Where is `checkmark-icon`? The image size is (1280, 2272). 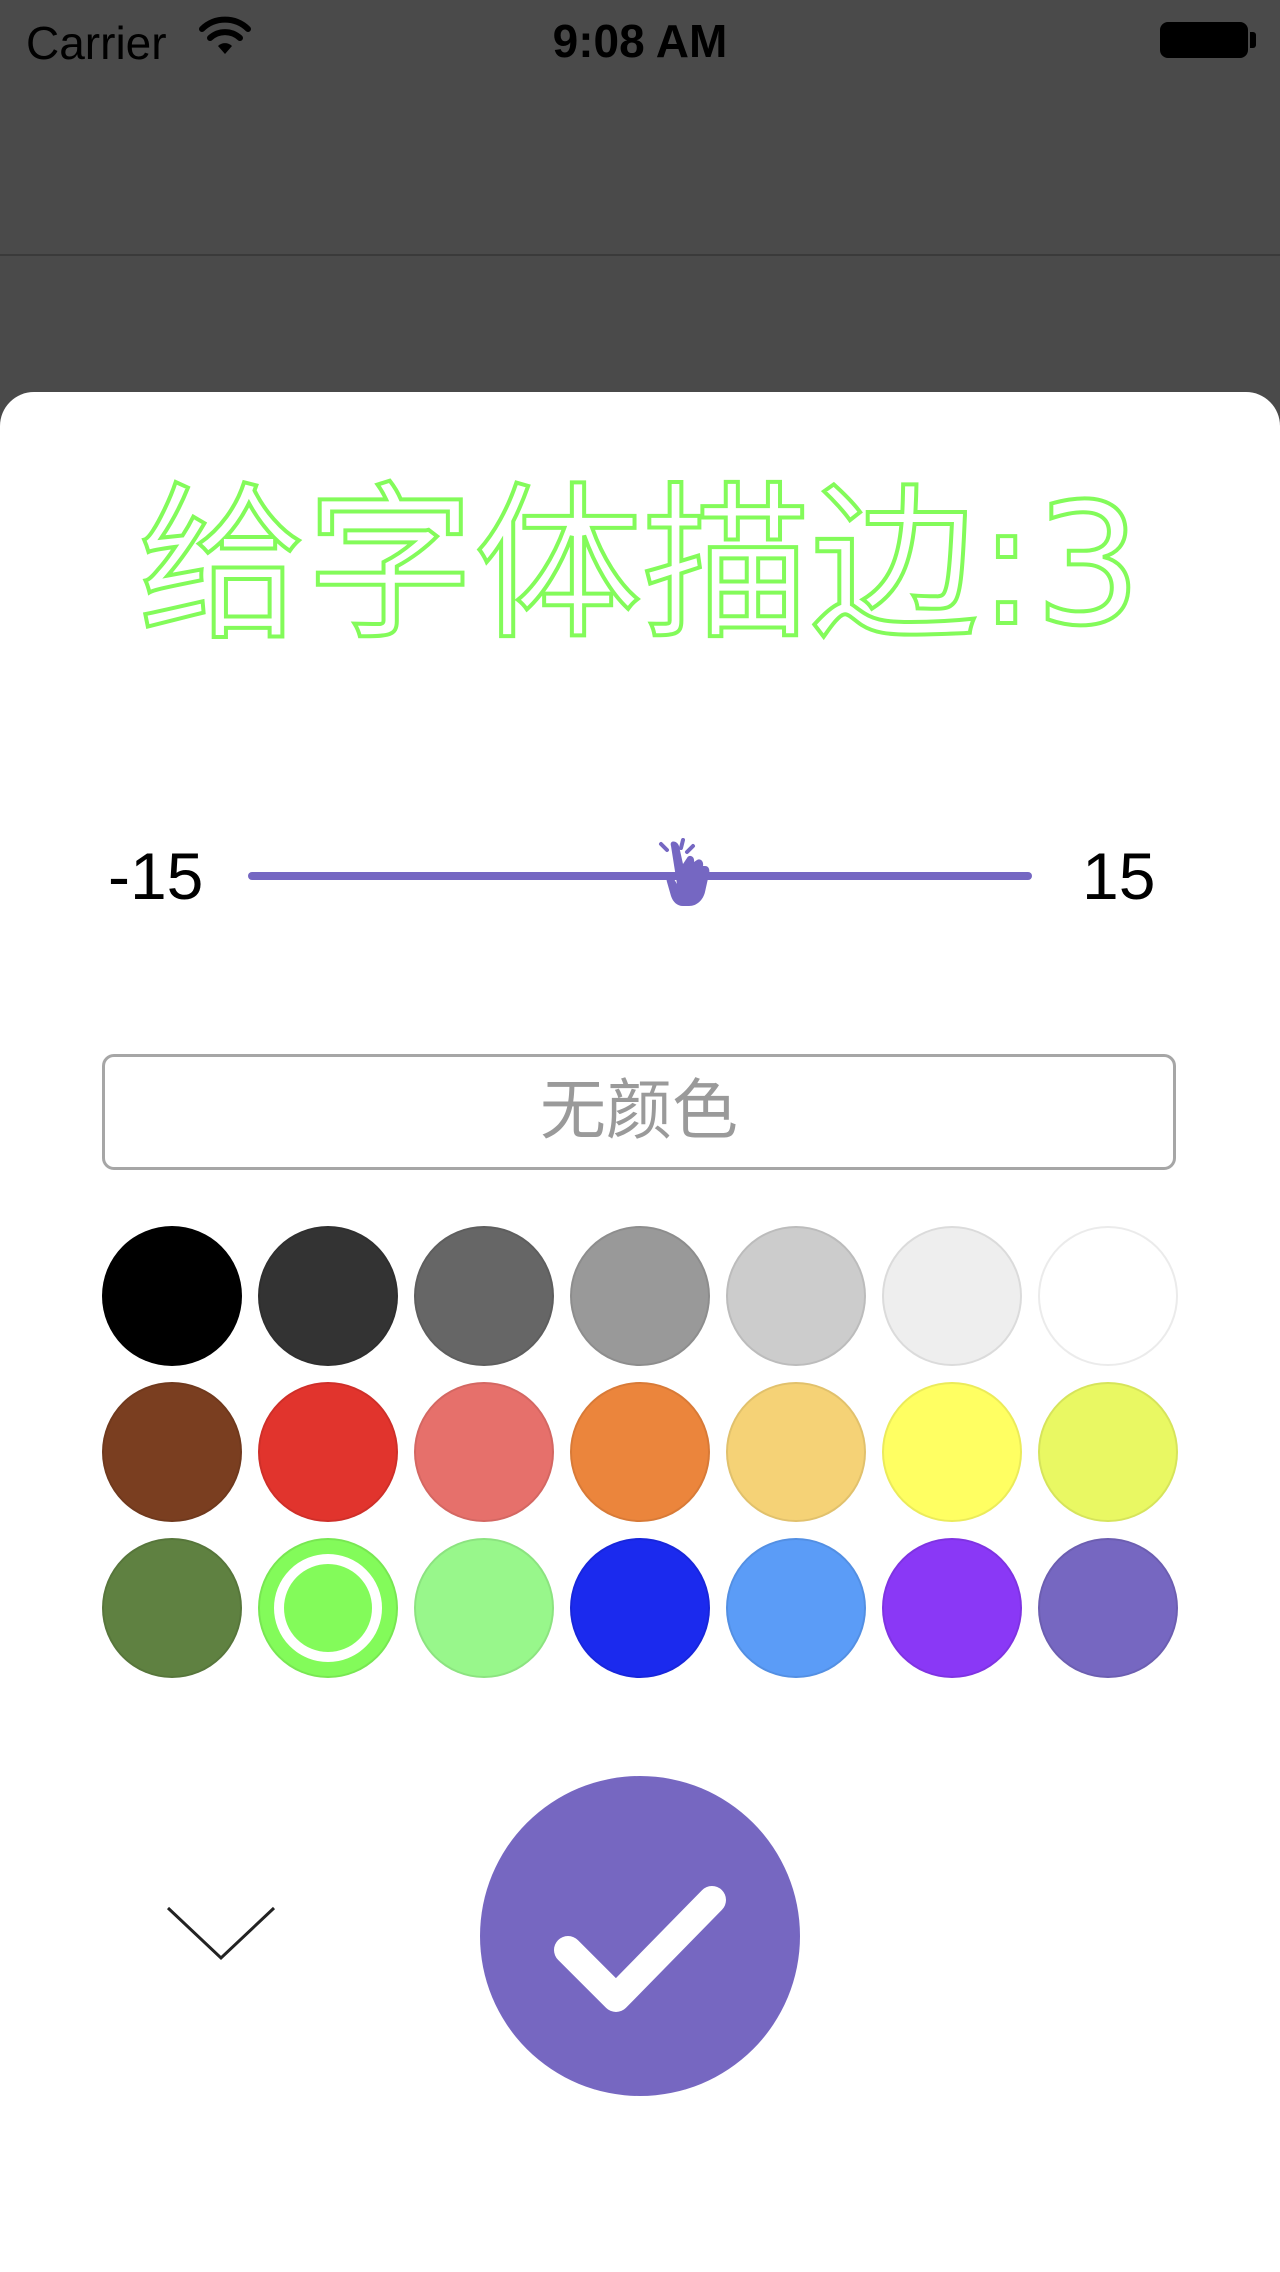 checkmark-icon is located at coordinates (640, 1949).